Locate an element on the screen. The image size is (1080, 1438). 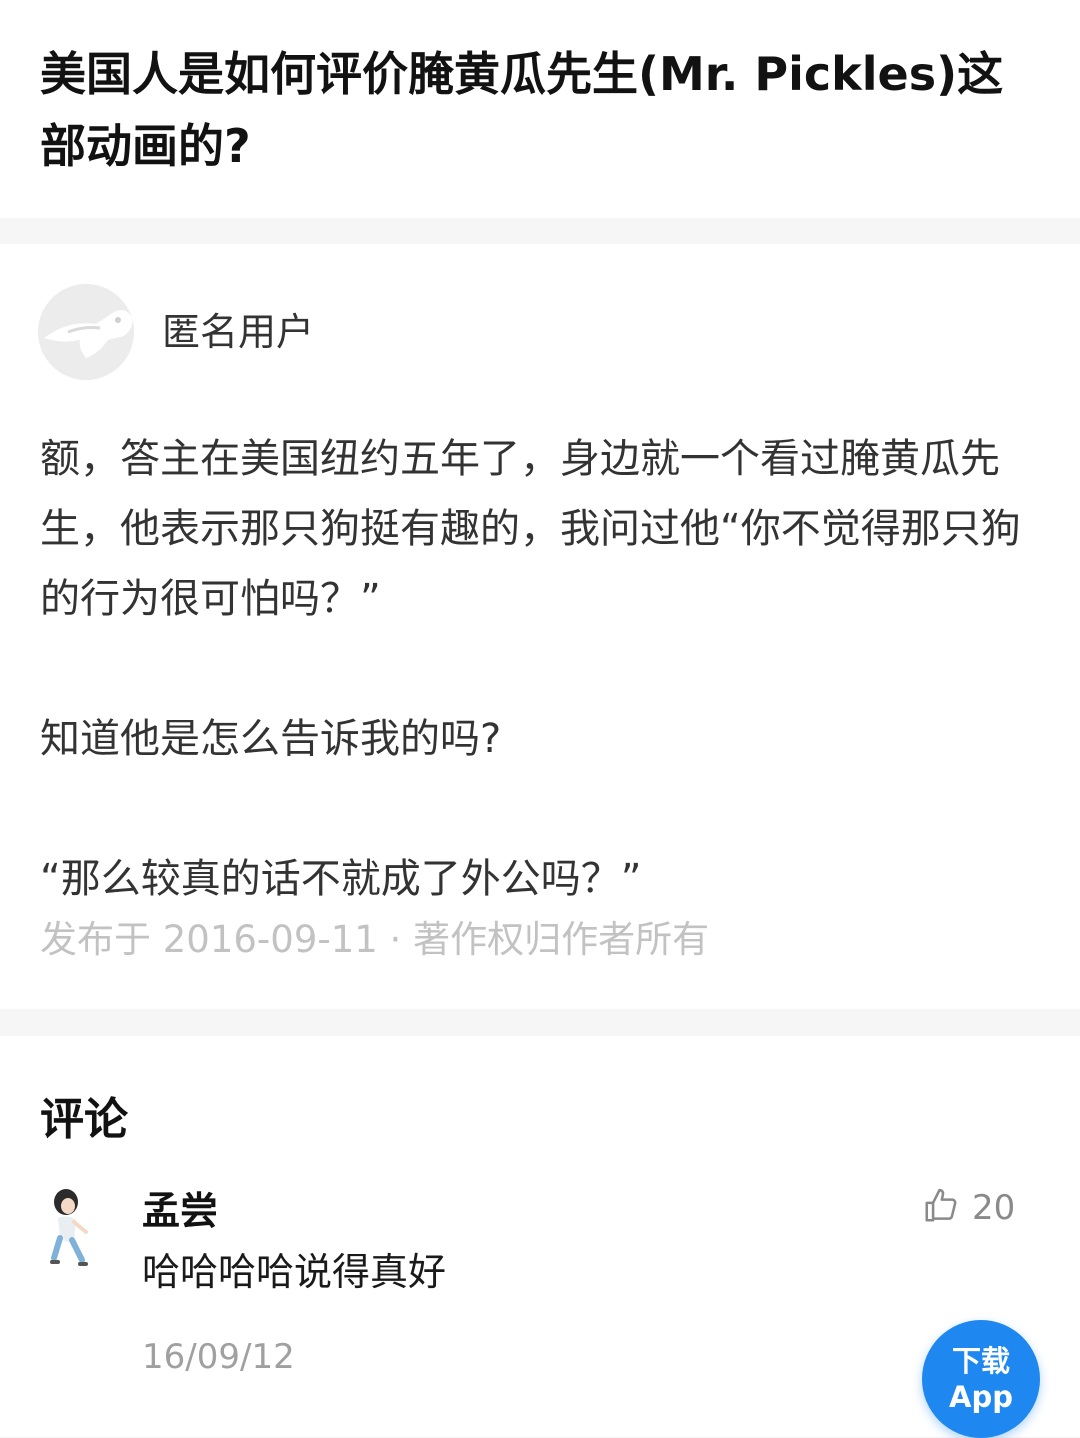
comment-text: 哈哈哈哈说得真好 is located at coordinates (294, 1272).